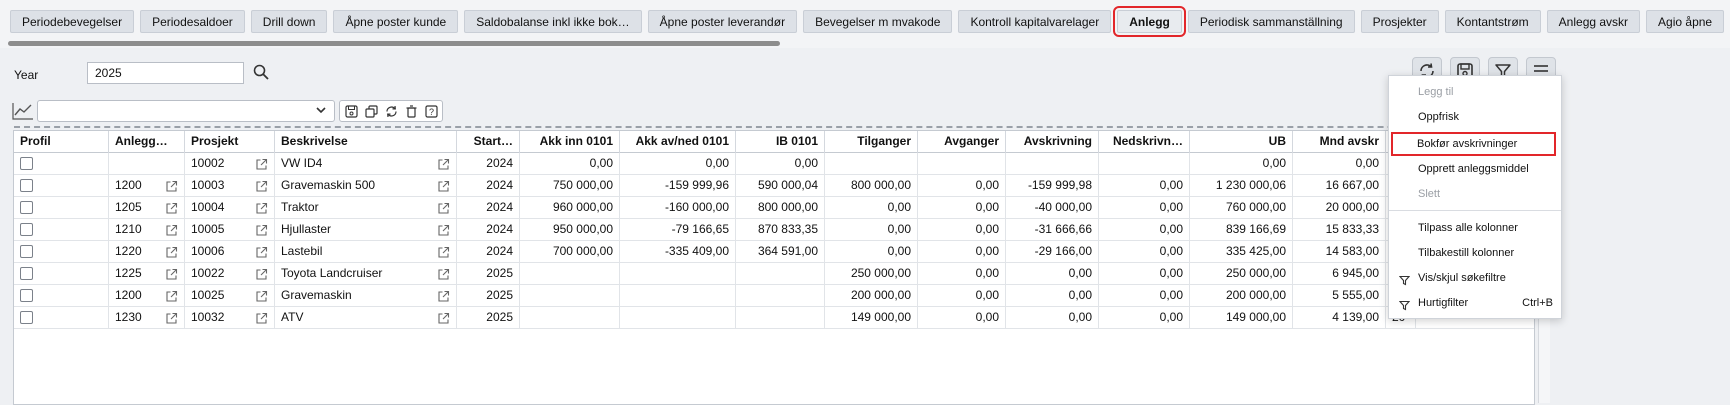 This screenshot has height=405, width=1730. I want to click on column-header: Tilganger, so click(871, 142).